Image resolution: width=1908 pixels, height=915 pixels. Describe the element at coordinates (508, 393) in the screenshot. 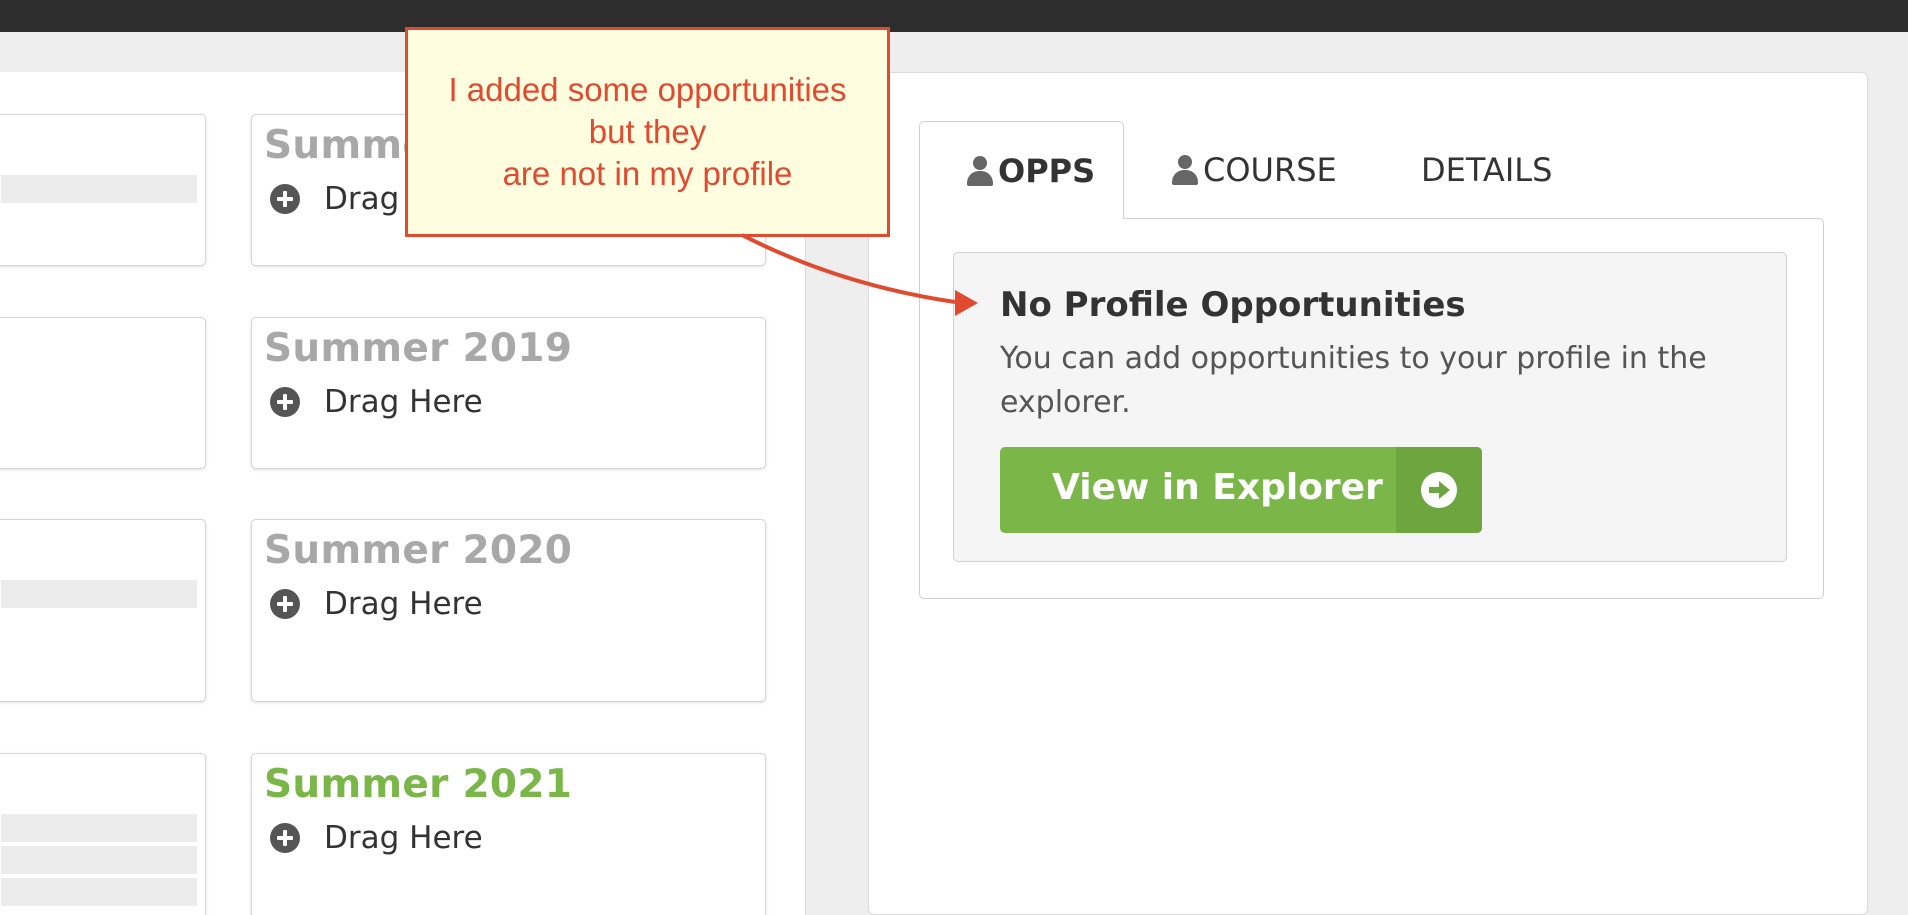

I see `term-card-summer-2019: Summer 2019 Drag Here` at that location.